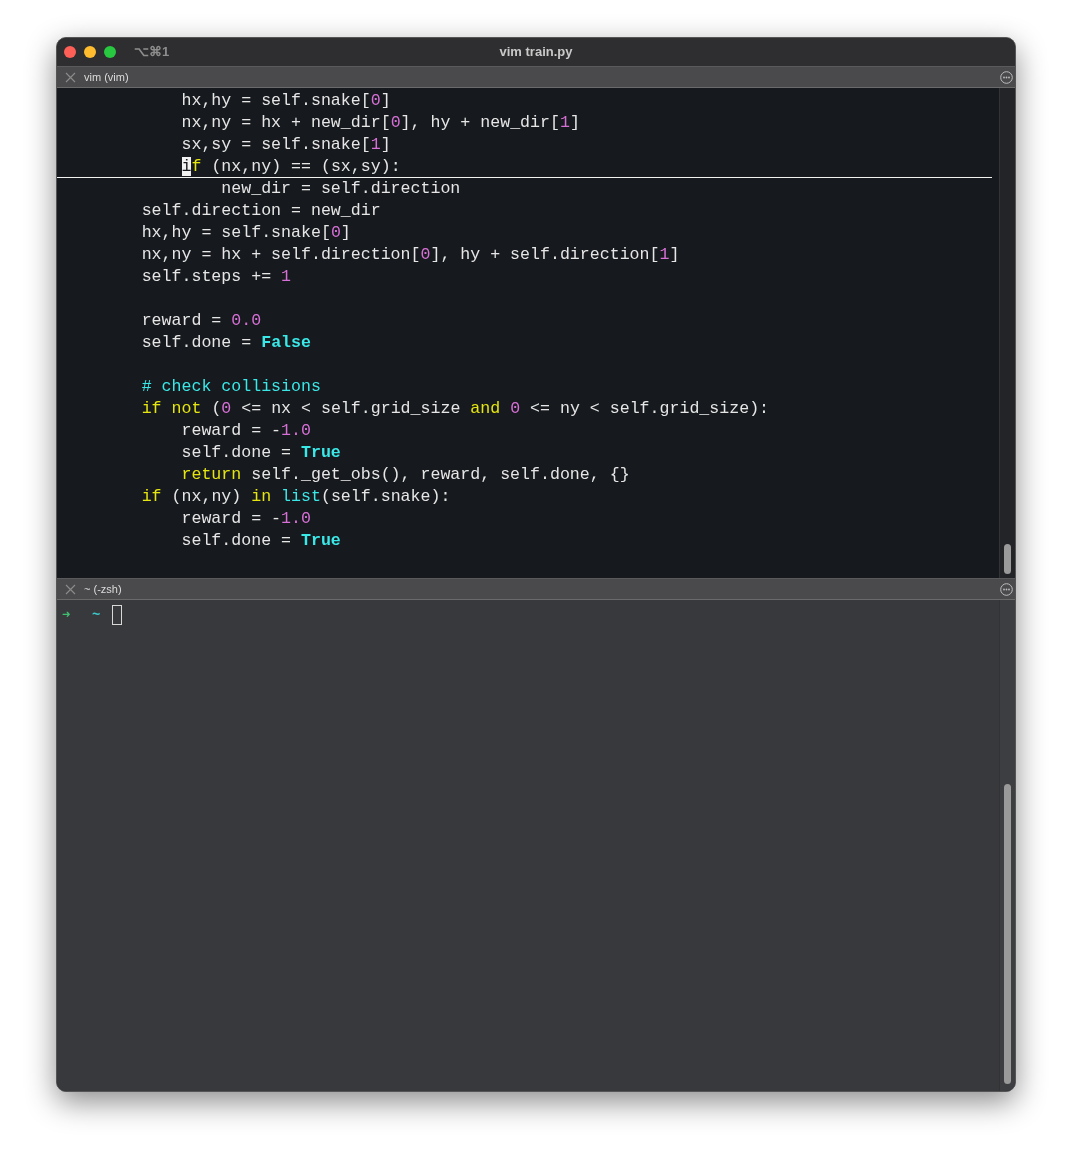  Describe the element at coordinates (261, 211) in the screenshot. I see `code-line: self.direction = new_dir` at that location.